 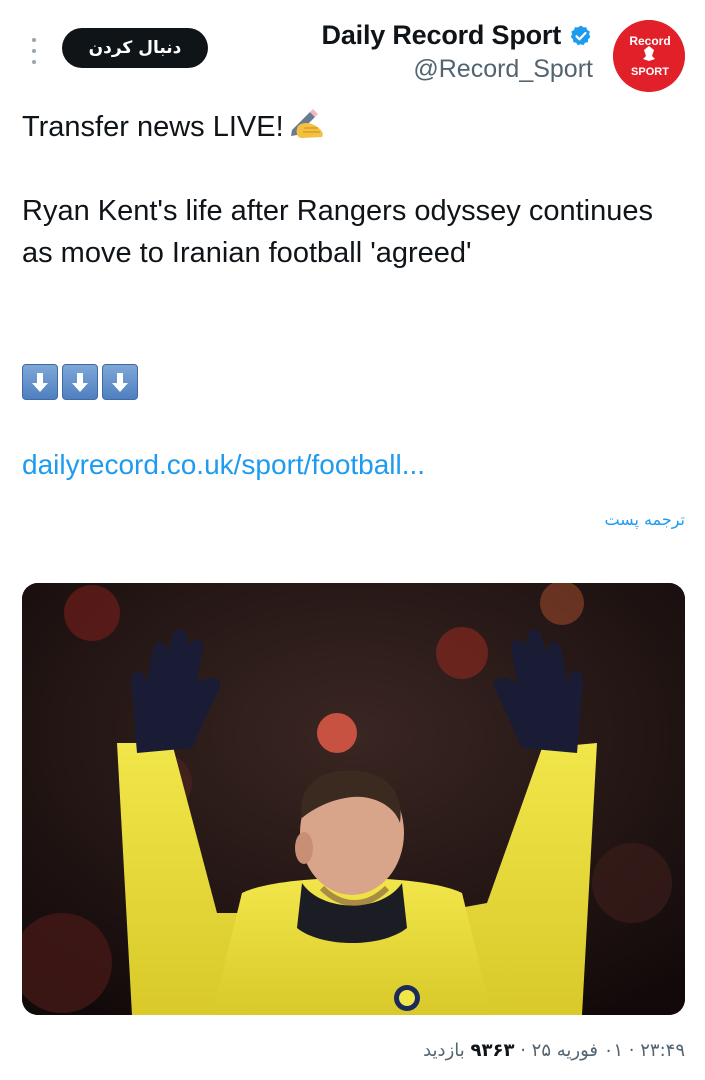 What do you see at coordinates (650, 72) in the screenshot?
I see `svg-text: SPORT` at bounding box center [650, 72].